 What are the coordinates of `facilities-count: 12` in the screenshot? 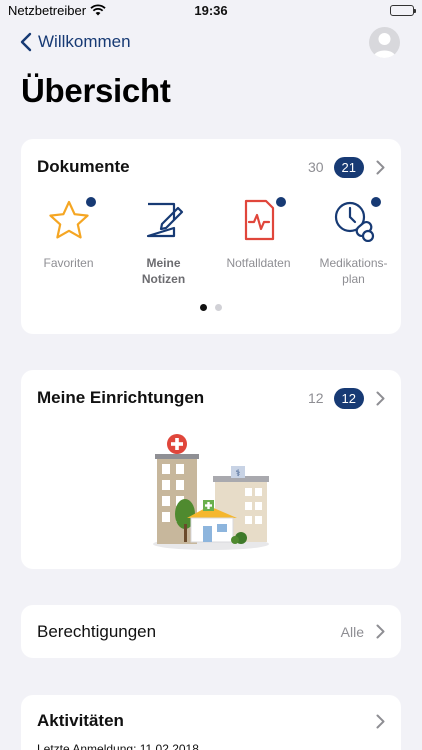 It's located at (315, 398).